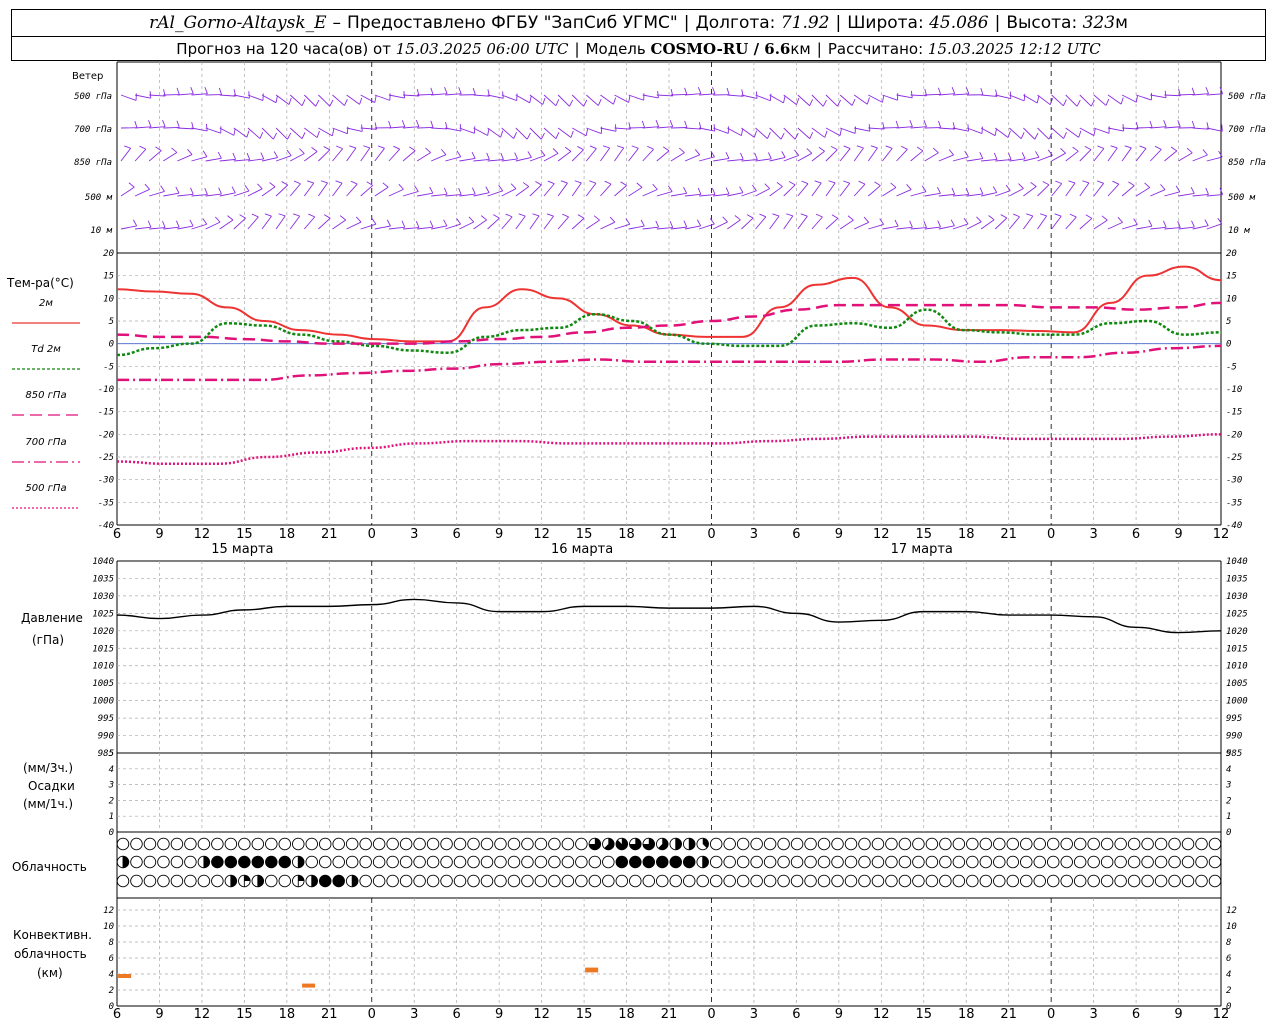 The height and width of the screenshot is (1024, 1280). What do you see at coordinates (966, 1014) in the screenshot?
I see `bottom-xtick: 18` at bounding box center [966, 1014].